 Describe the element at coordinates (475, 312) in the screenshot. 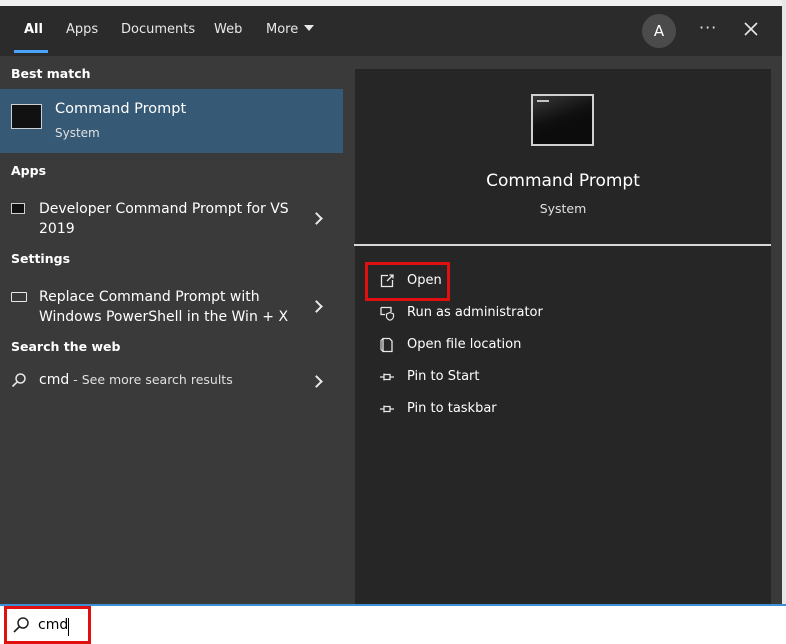

I see `action-label: Run as administrator` at that location.